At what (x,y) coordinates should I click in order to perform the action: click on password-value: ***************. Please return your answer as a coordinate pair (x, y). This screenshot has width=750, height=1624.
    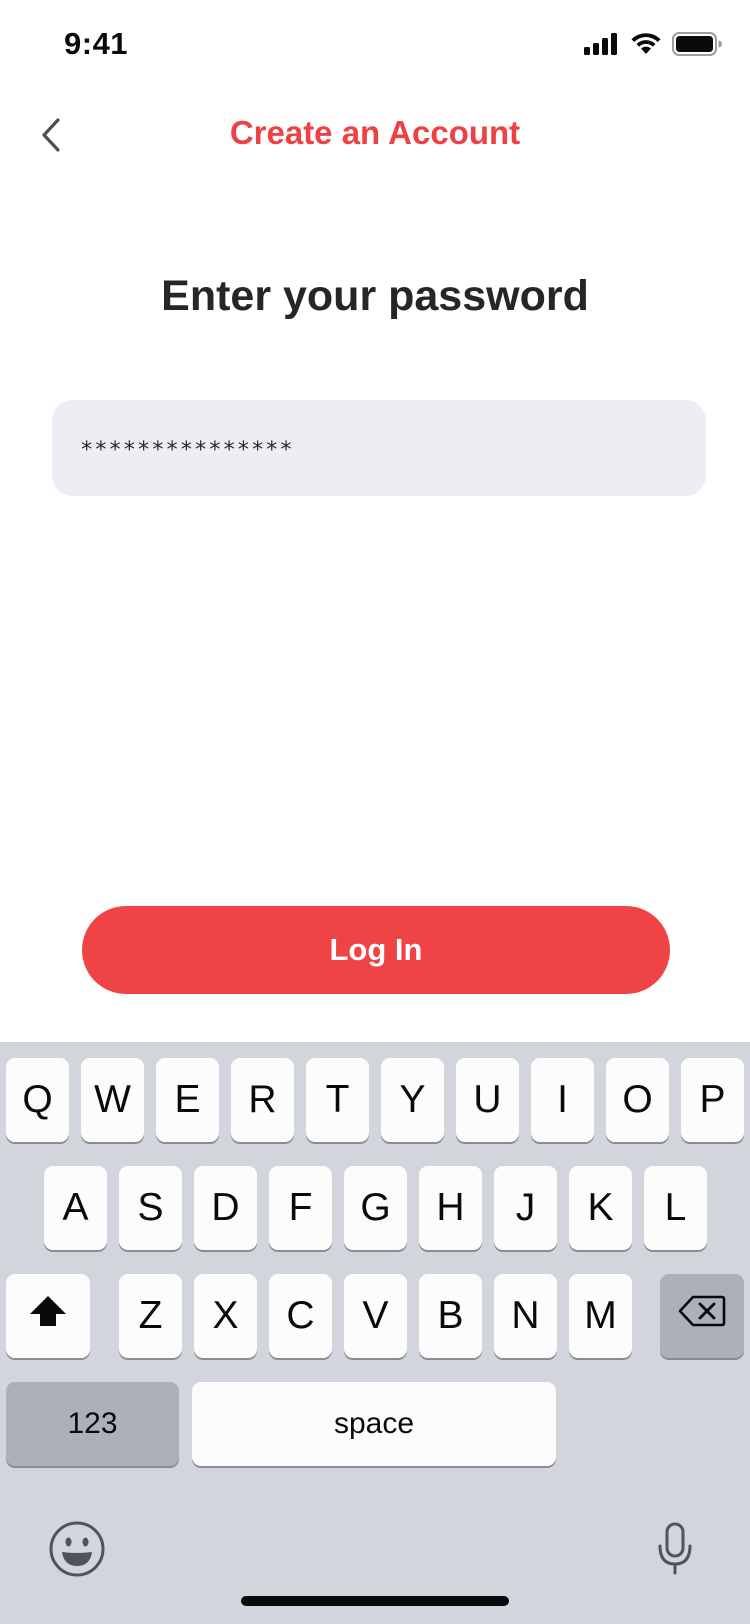
    Looking at the image, I should click on (187, 450).